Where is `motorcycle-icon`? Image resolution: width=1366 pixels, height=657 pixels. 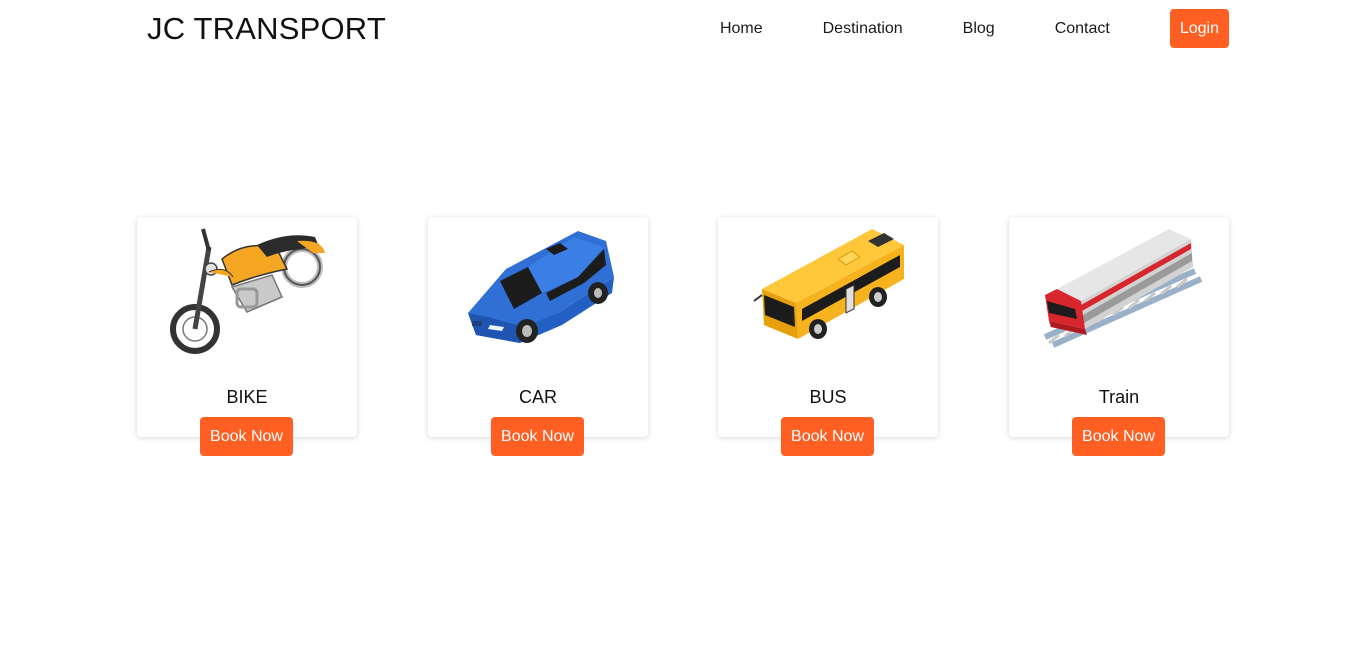 motorcycle-icon is located at coordinates (247, 291).